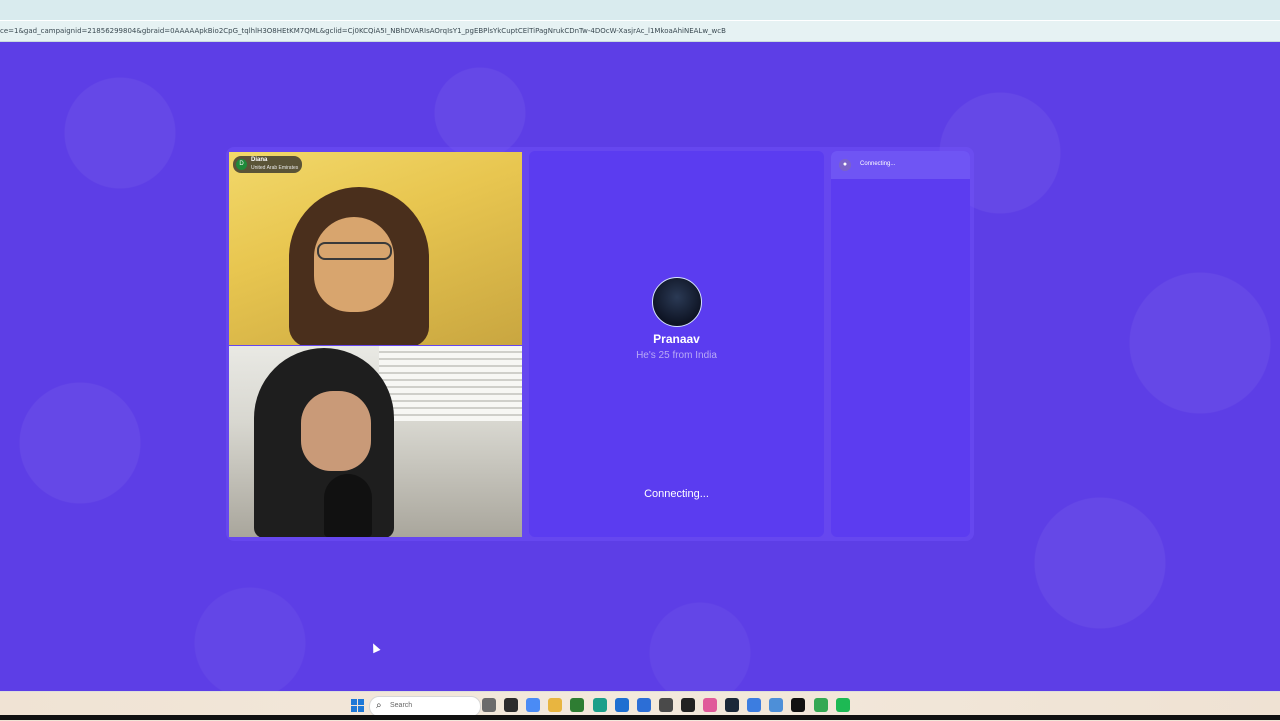  I want to click on terminal-icon, so click(687, 705).